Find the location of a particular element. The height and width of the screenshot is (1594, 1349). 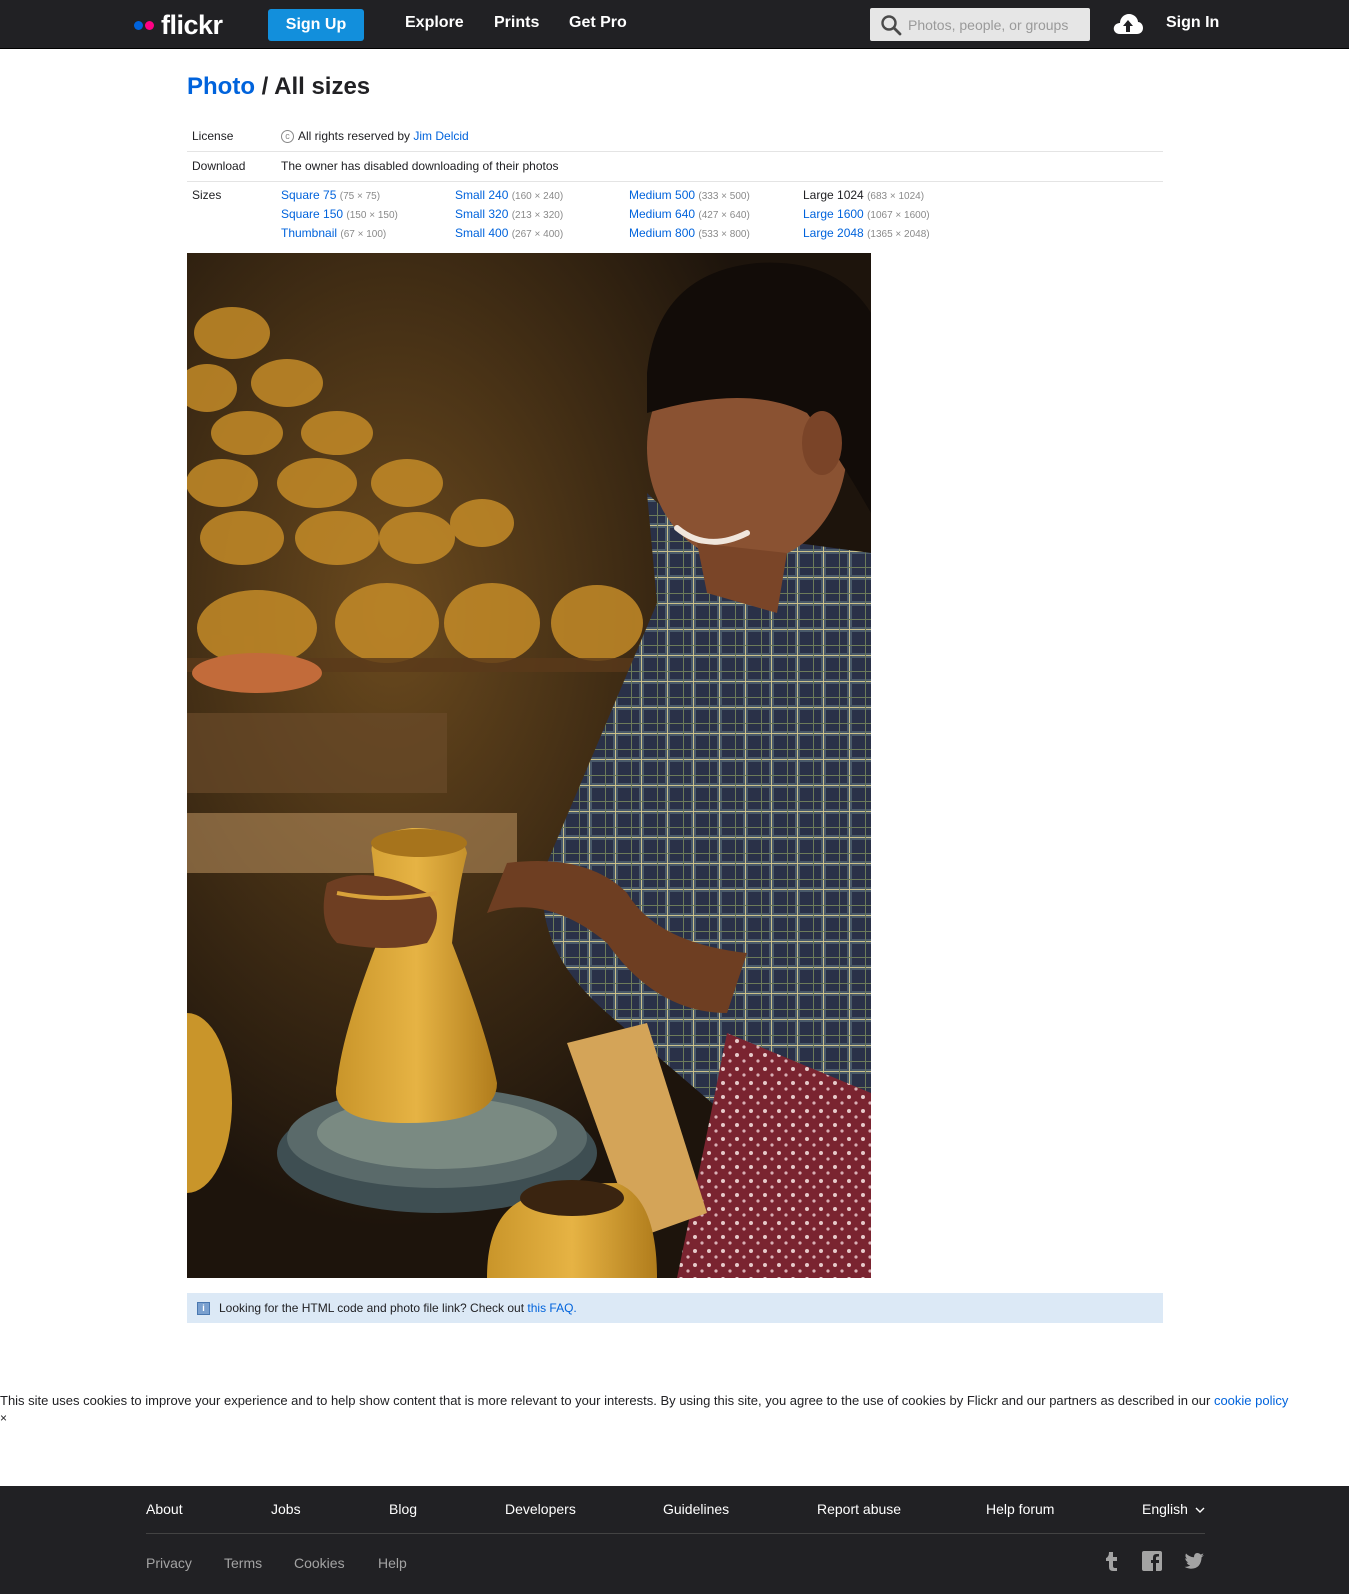

page-title: Photo / All sizes is located at coordinates (278, 87).